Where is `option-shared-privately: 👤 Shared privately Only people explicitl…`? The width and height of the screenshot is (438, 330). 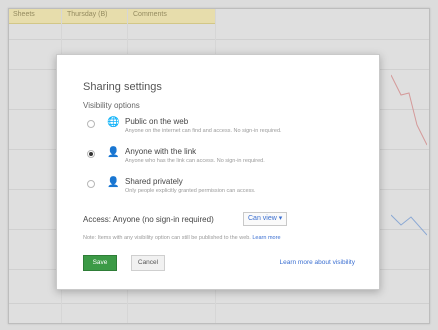
option-shared-privately: 👤 Shared privately Only people explicitl… is located at coordinates (223, 190).